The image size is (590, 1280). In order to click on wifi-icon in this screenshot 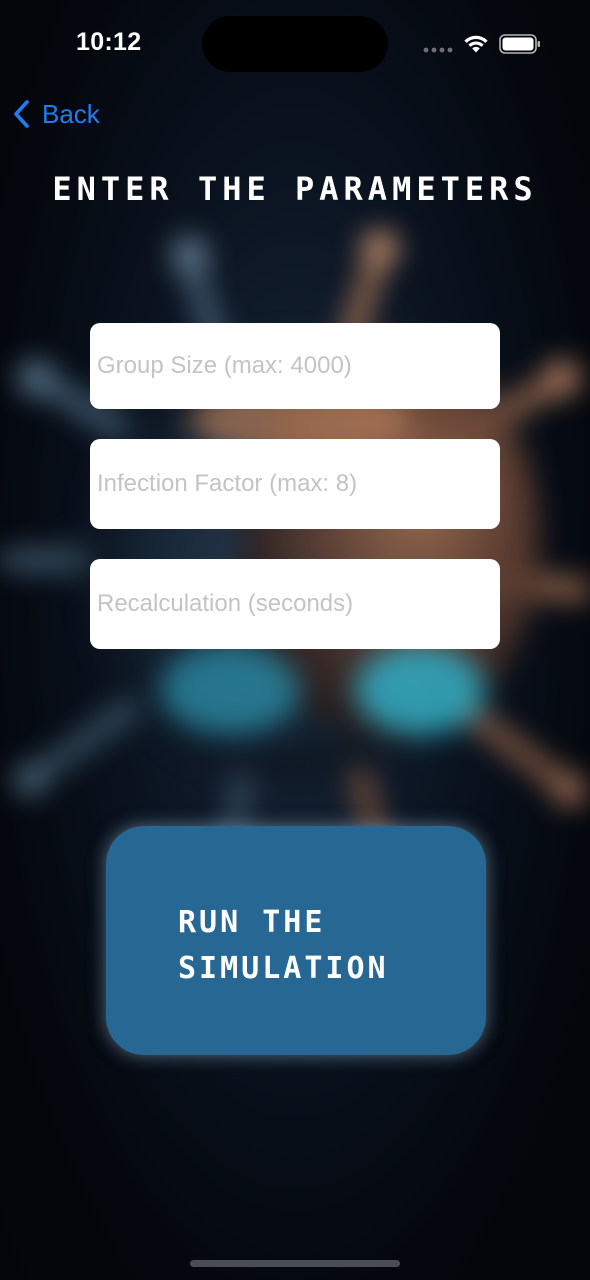, I will do `click(476, 44)`.